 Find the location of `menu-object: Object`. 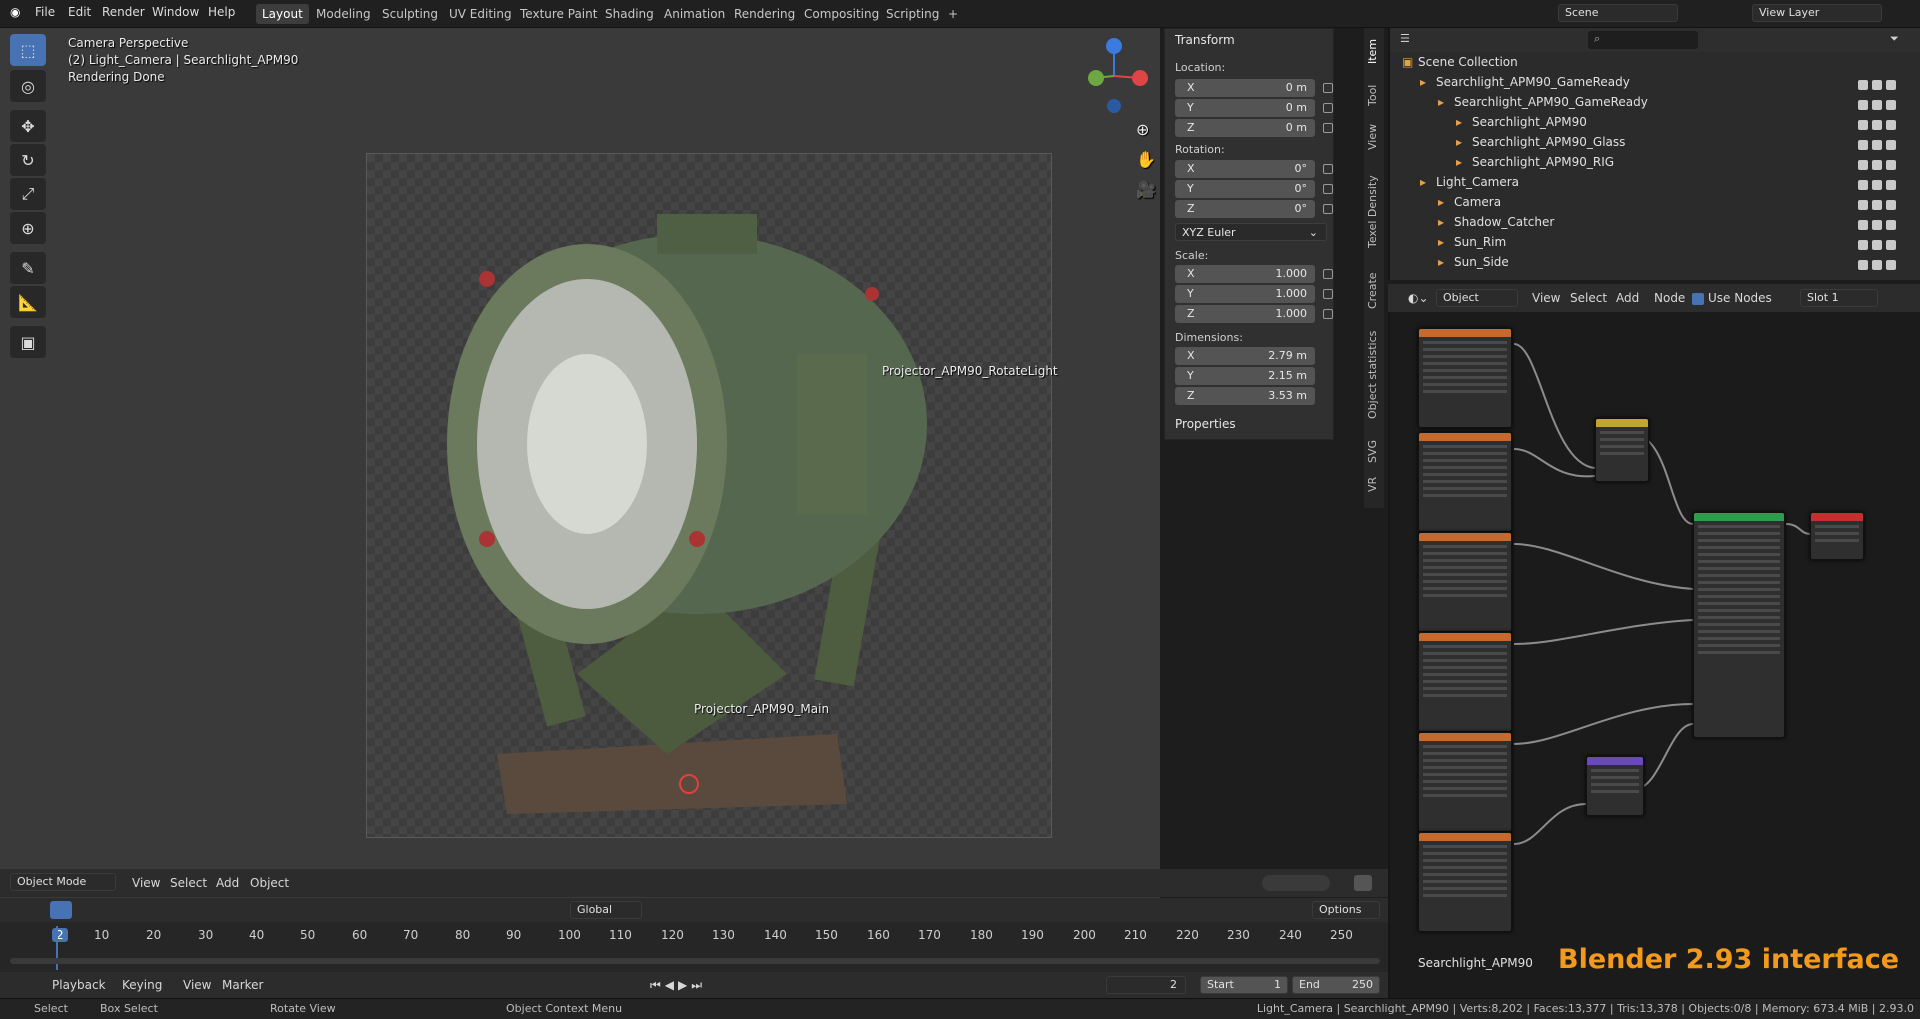

menu-object: Object is located at coordinates (269, 883).